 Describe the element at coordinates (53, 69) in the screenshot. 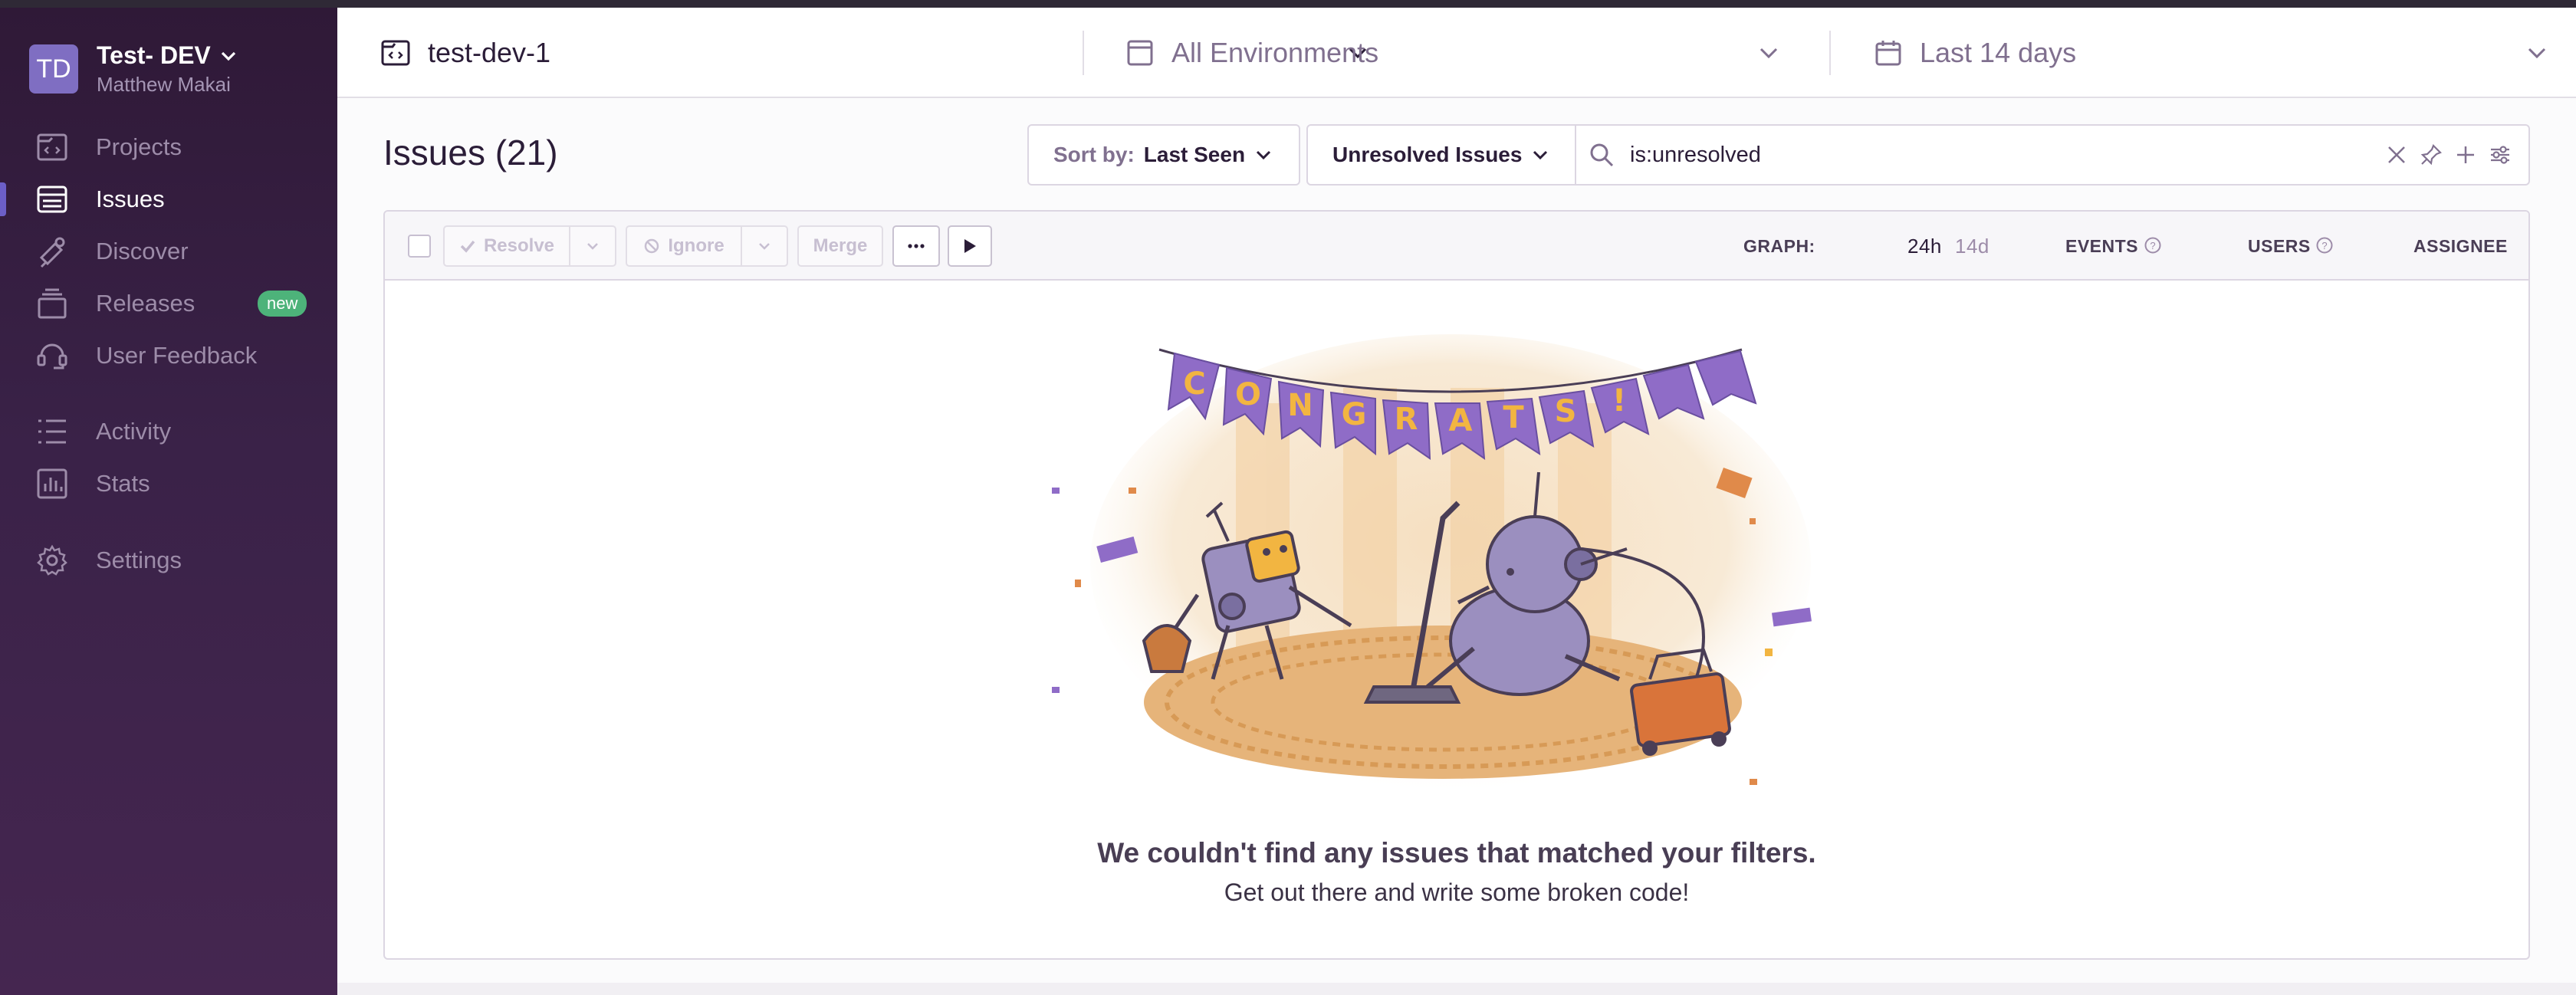

I see `org-avatar: TD` at that location.